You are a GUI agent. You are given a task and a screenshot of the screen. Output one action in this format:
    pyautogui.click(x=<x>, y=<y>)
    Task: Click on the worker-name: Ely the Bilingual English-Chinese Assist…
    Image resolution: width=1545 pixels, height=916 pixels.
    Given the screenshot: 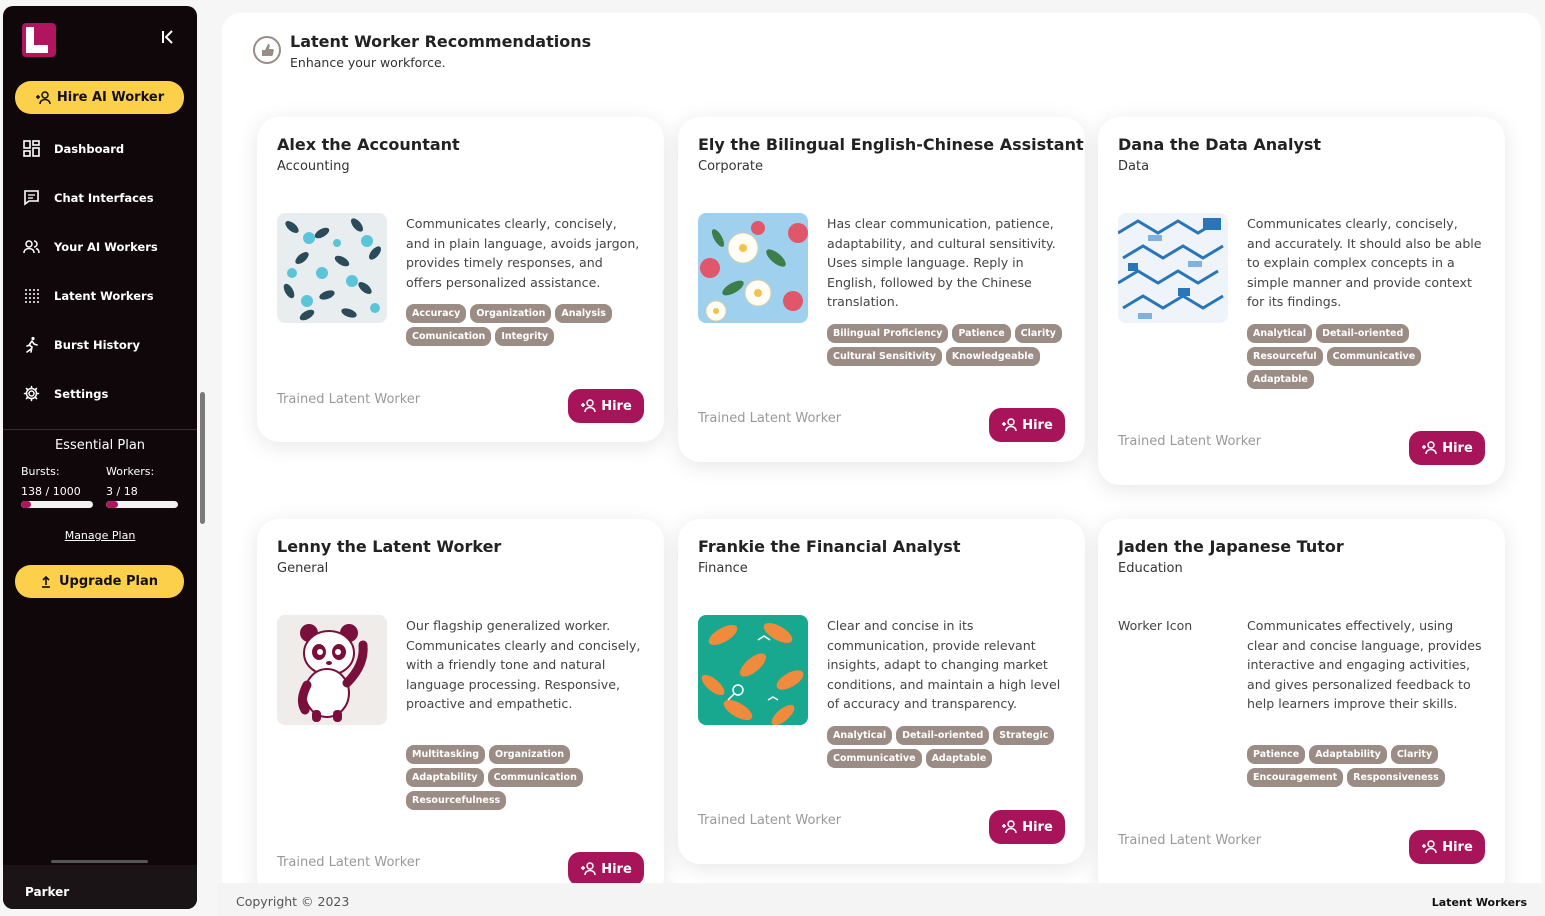 What is the action you would take?
    pyautogui.click(x=891, y=144)
    